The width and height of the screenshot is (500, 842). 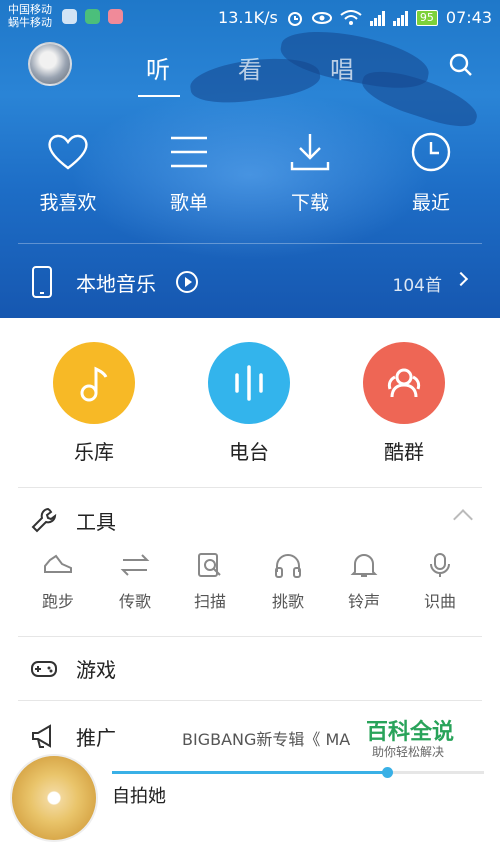 What do you see at coordinates (266, 738) in the screenshot?
I see `promo-text: BIGBANG新专辑《 MA` at bounding box center [266, 738].